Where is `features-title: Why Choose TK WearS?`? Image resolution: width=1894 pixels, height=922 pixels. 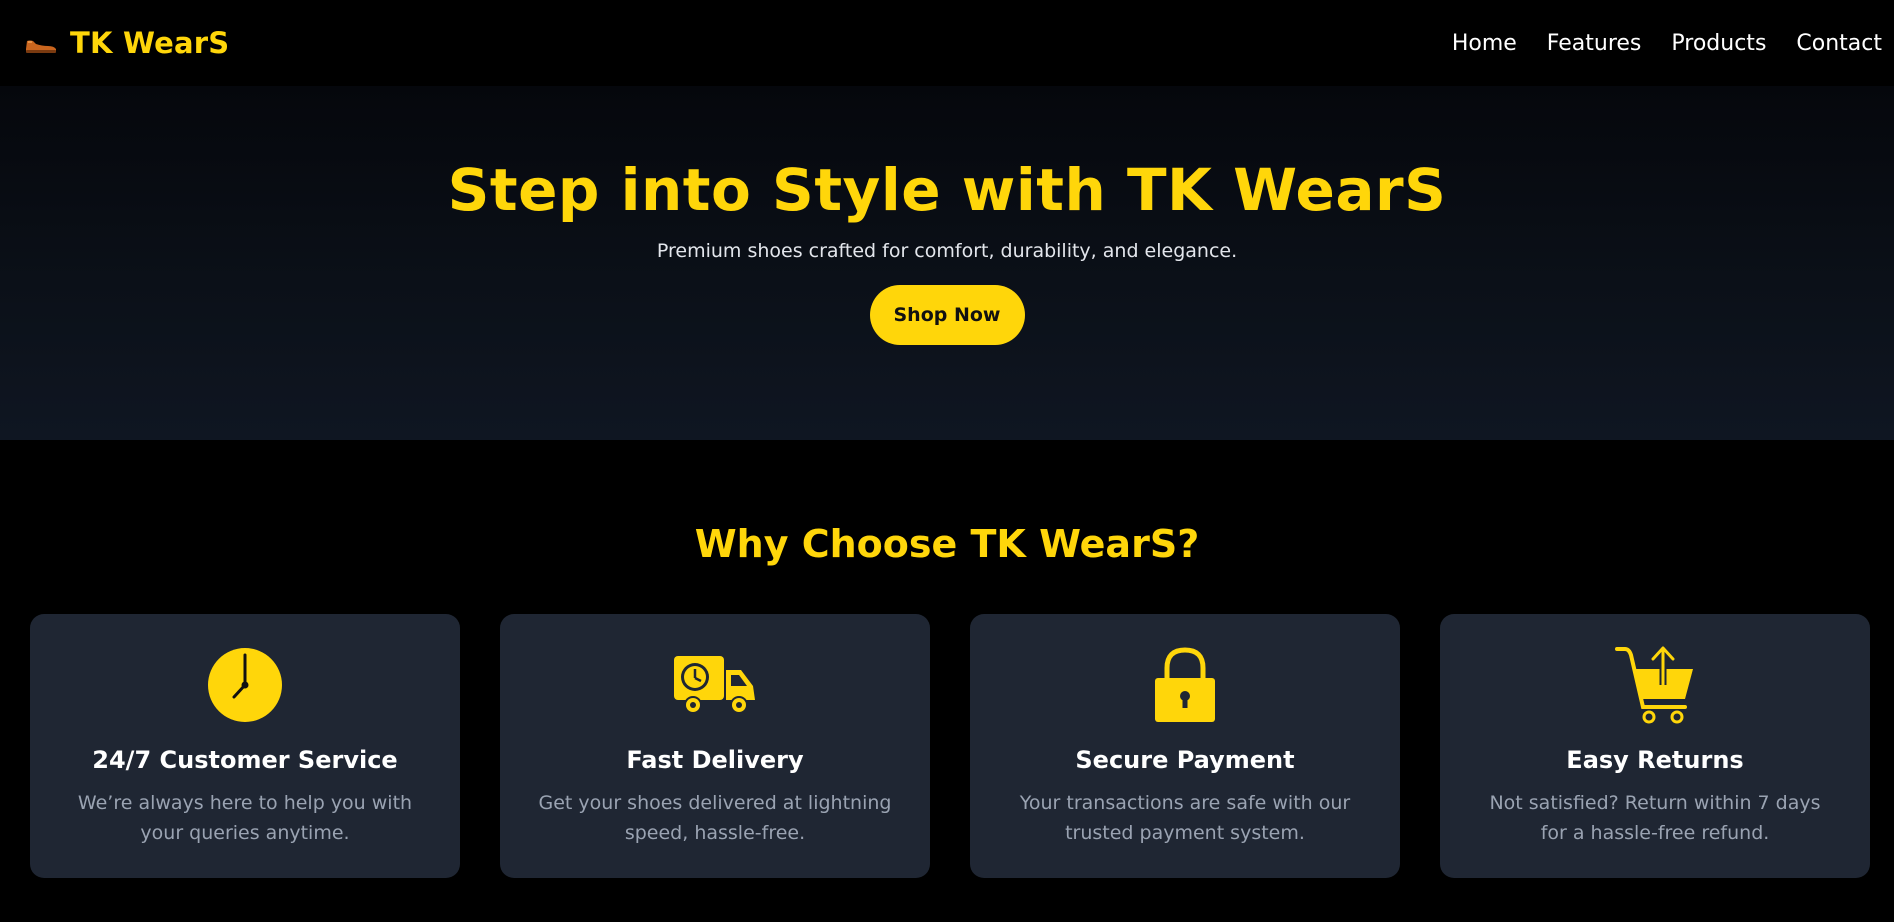 features-title: Why Choose TK WearS? is located at coordinates (947, 544).